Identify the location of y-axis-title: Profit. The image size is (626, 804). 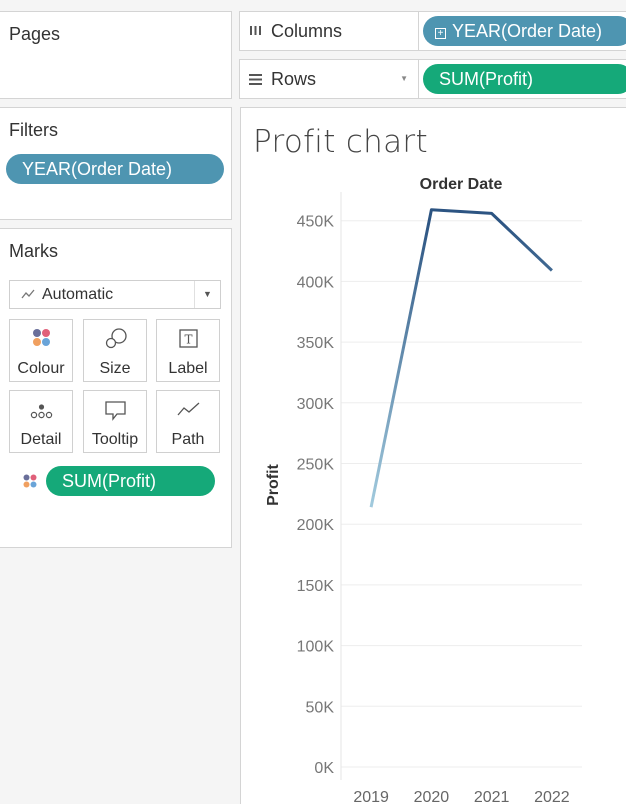
(273, 484).